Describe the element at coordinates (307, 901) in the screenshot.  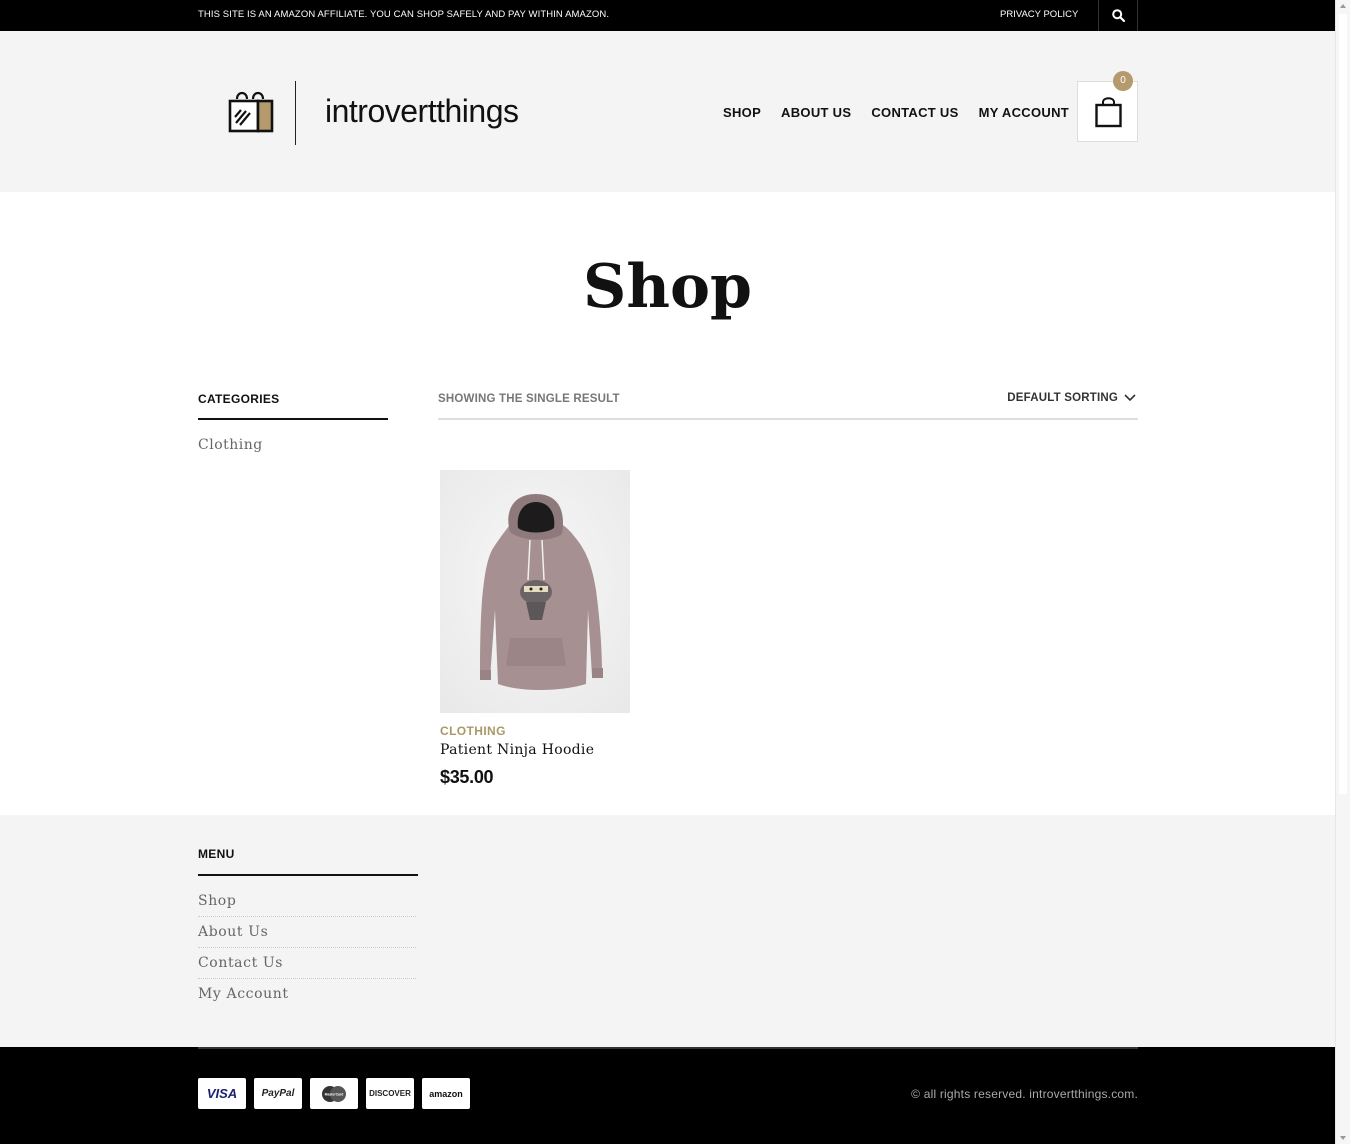
I see `footer-menu-item: Shop` at that location.